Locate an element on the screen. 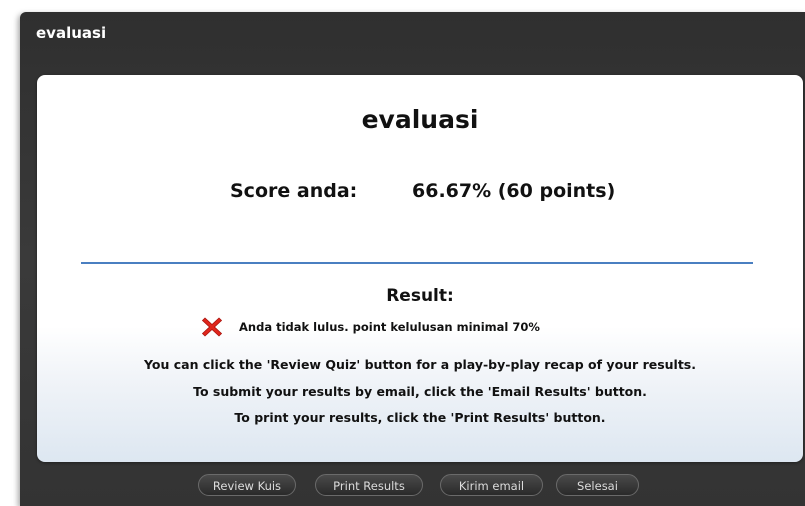 Image resolution: width=805 pixels, height=506 pixels. quiz-title: evaluasi is located at coordinates (420, 119).